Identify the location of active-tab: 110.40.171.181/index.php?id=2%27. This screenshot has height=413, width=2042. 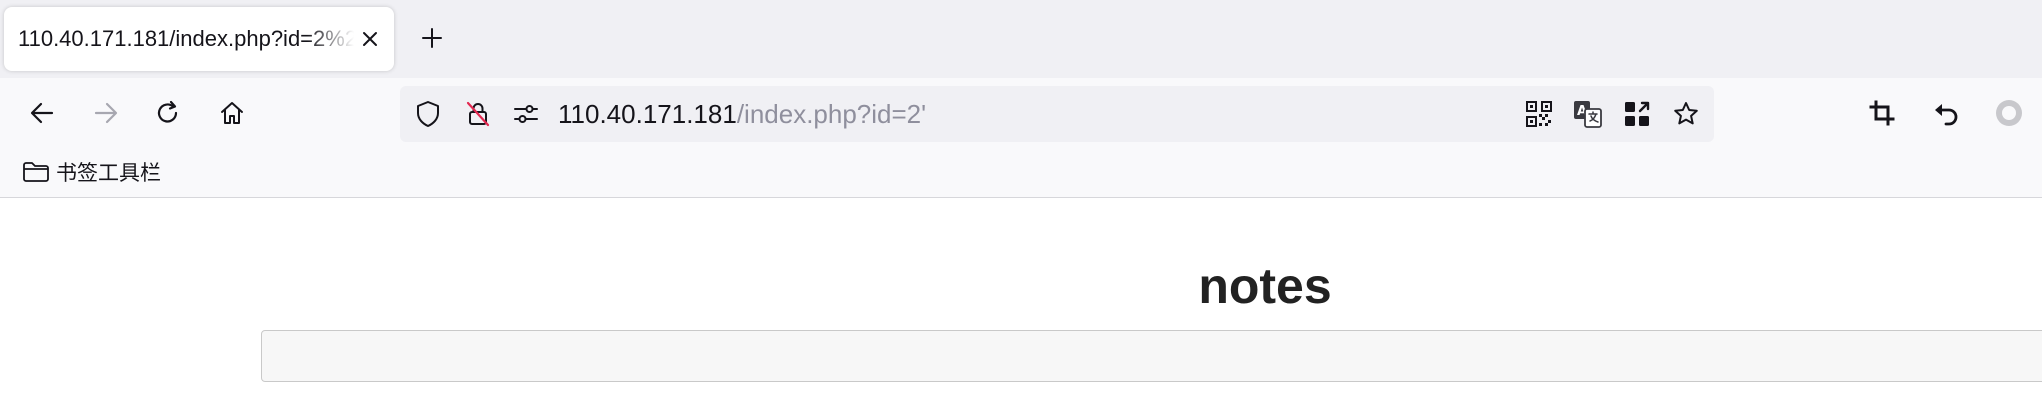
(199, 39).